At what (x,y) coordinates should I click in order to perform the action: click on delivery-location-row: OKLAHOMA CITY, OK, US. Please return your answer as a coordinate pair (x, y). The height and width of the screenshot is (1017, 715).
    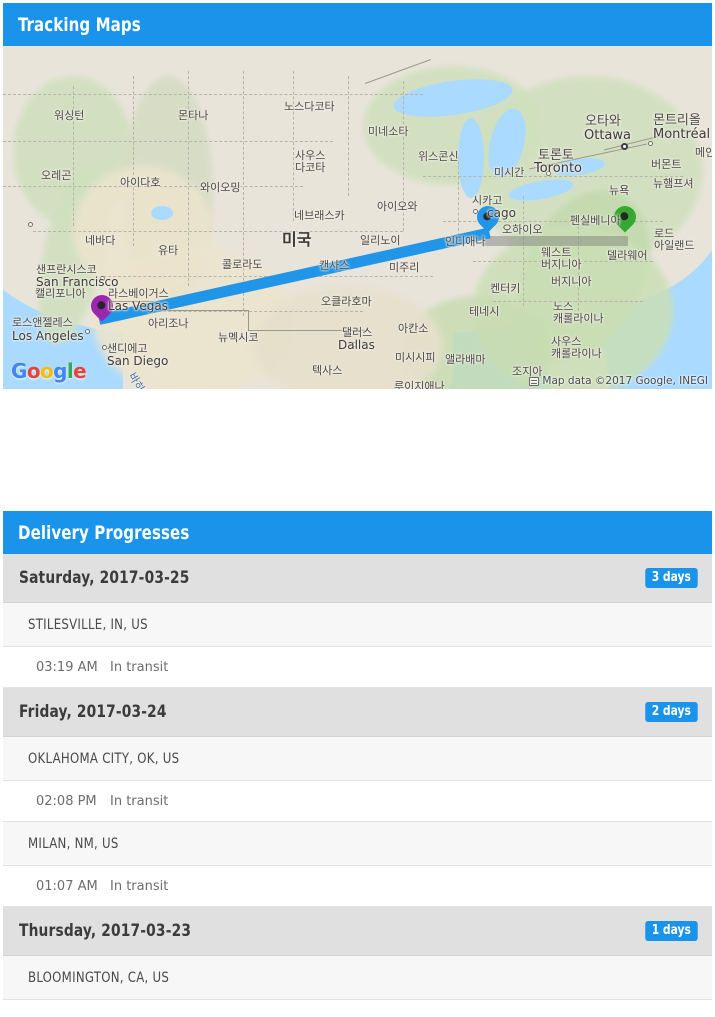
    Looking at the image, I should click on (357, 759).